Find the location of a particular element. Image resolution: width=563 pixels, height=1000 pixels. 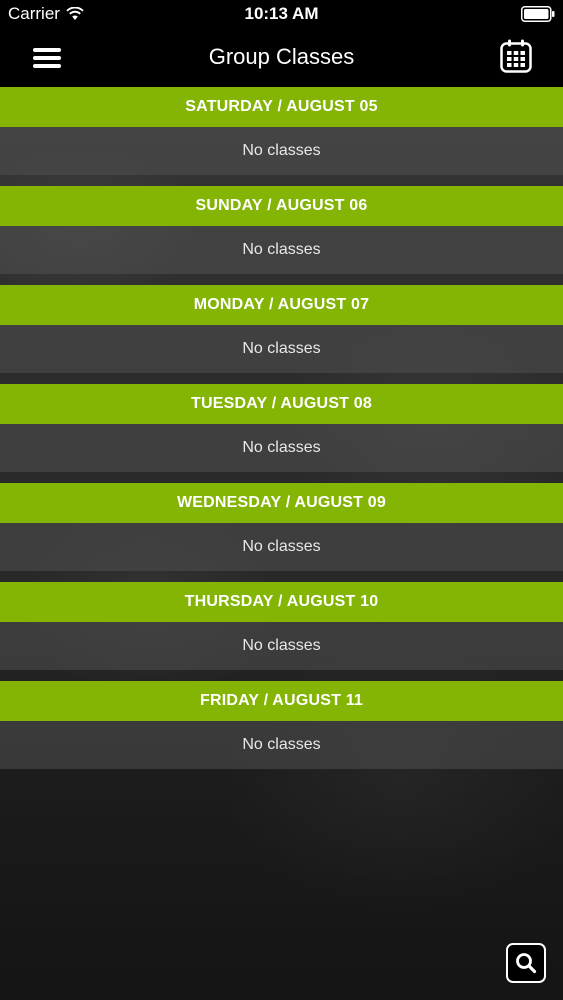

calendar-icon is located at coordinates (516, 56).